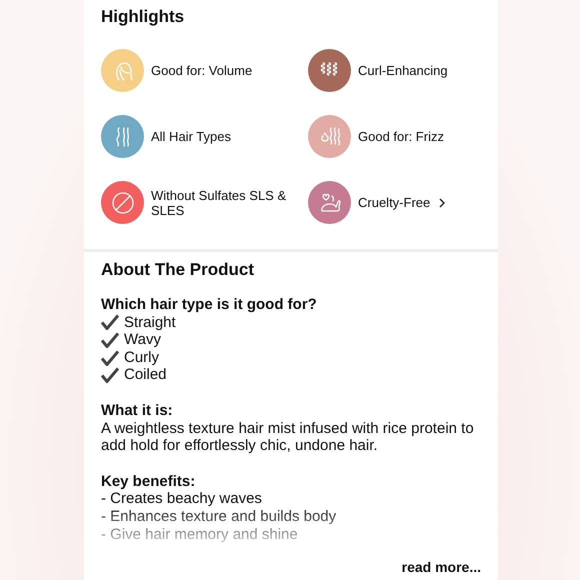 The image size is (580, 580). Describe the element at coordinates (219, 203) in the screenshot. I see `feature-label: Without Sulfates SLS & SLES` at that location.